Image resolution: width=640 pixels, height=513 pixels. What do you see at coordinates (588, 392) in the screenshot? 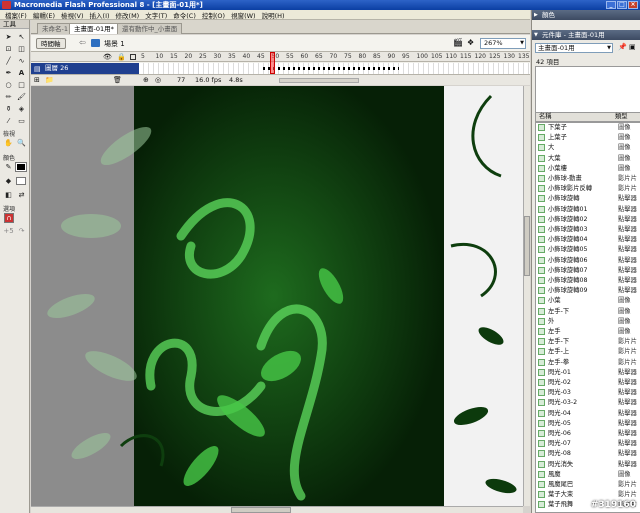
I see `library-item: 閃光-03 點擊器` at bounding box center [588, 392].